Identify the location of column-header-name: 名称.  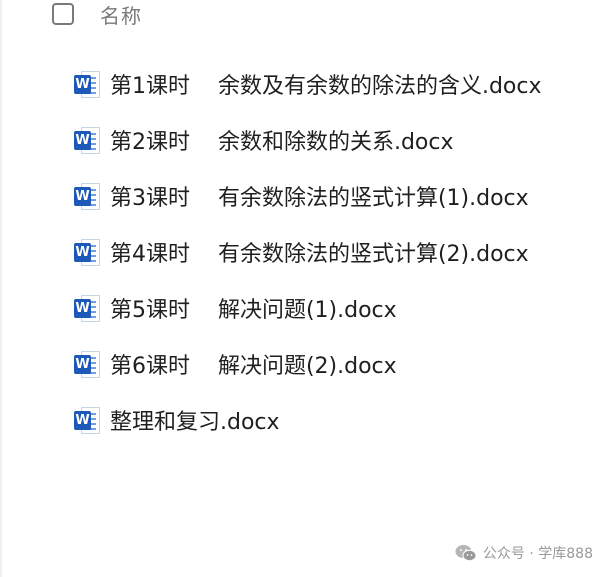
(121, 14).